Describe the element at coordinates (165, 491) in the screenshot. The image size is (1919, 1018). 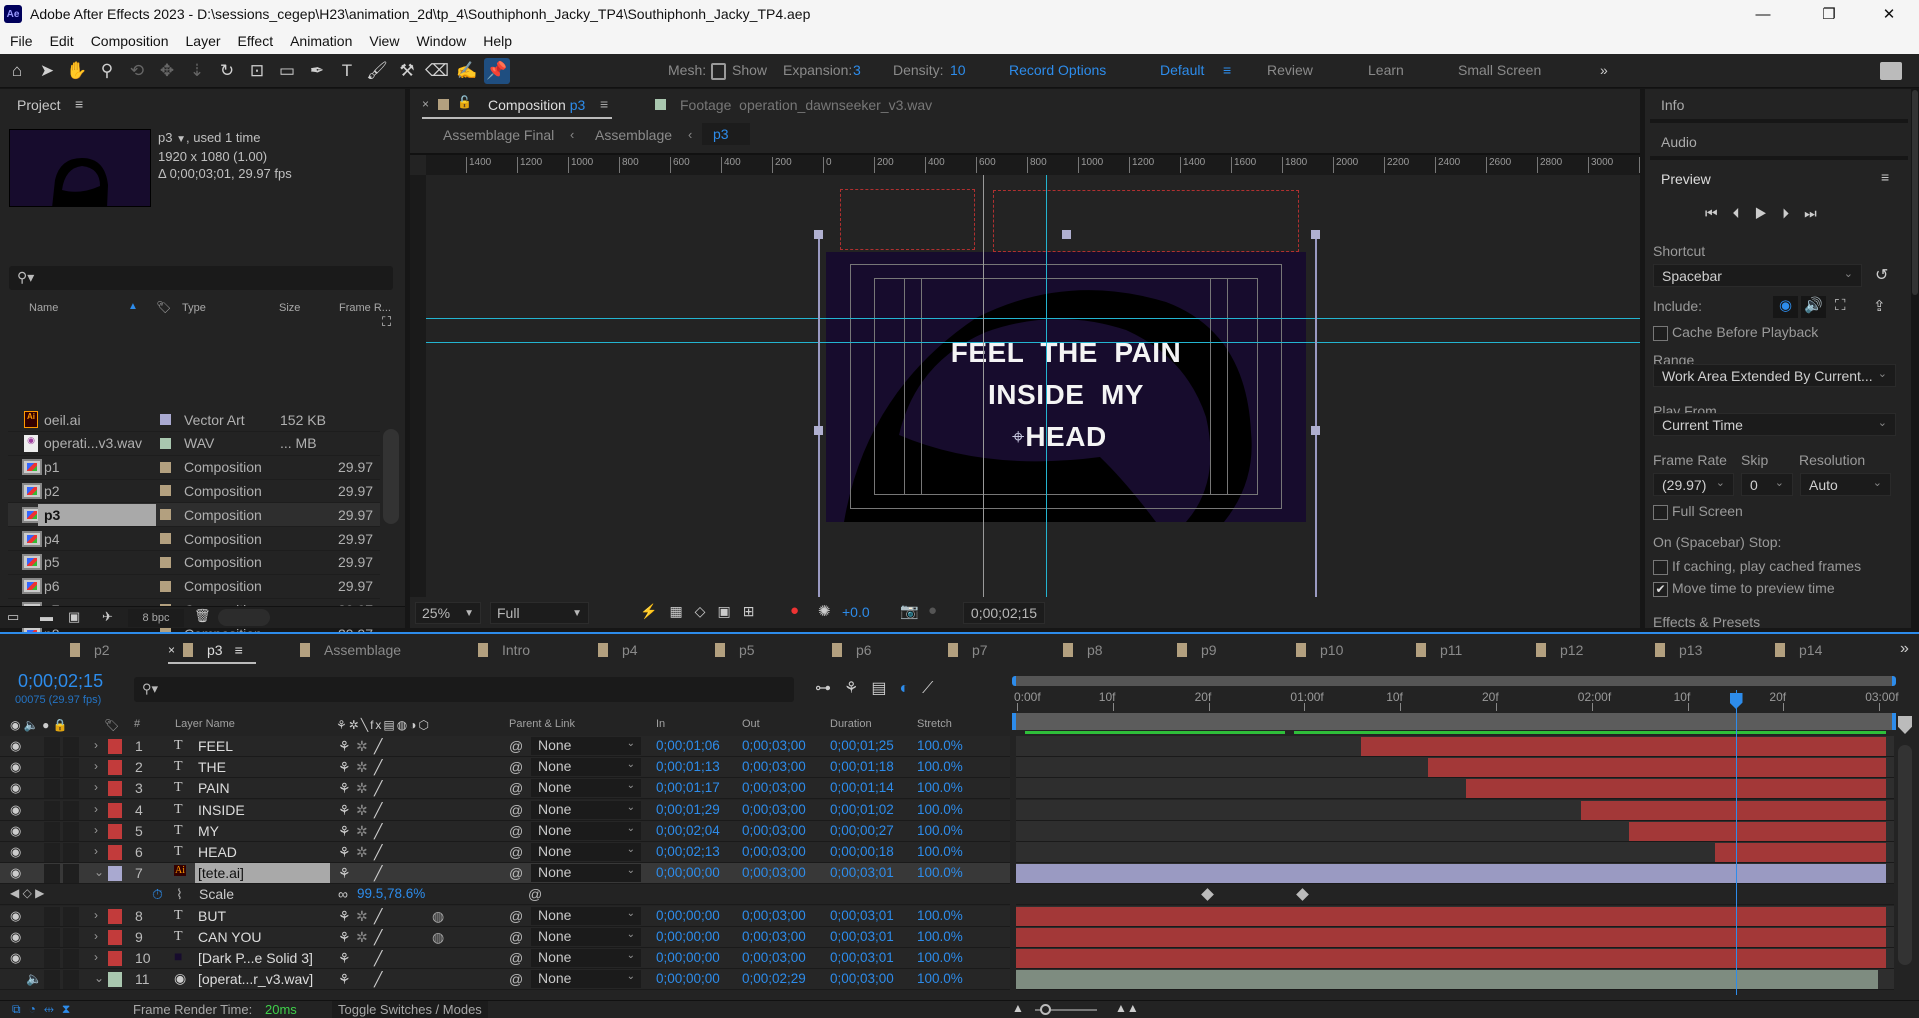
I see `label-color-swatch` at that location.